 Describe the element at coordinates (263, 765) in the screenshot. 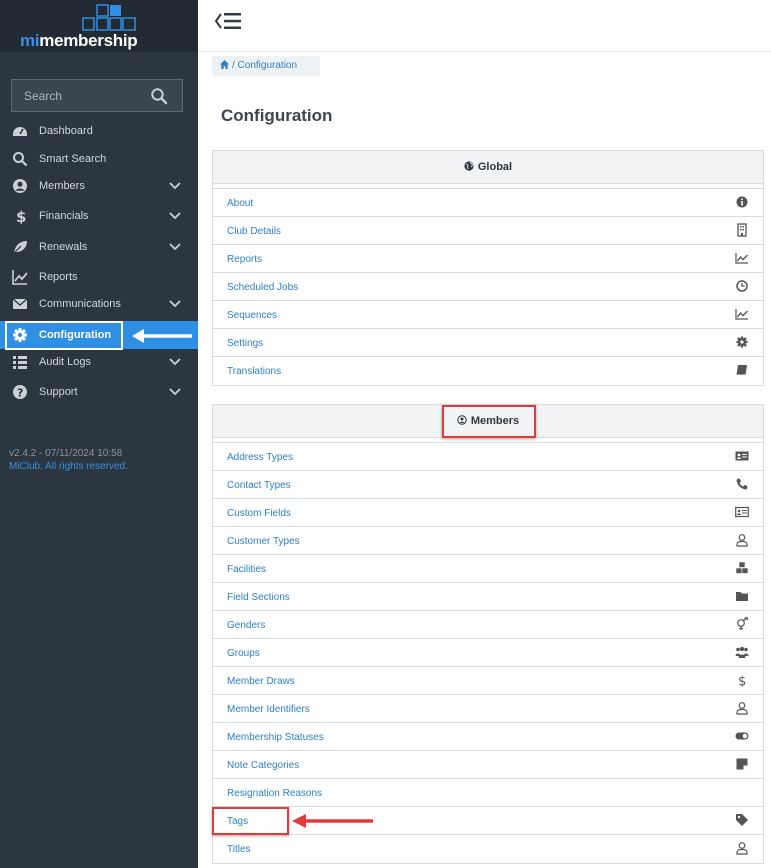

I see `config-link-note-categories: Note Categories` at that location.